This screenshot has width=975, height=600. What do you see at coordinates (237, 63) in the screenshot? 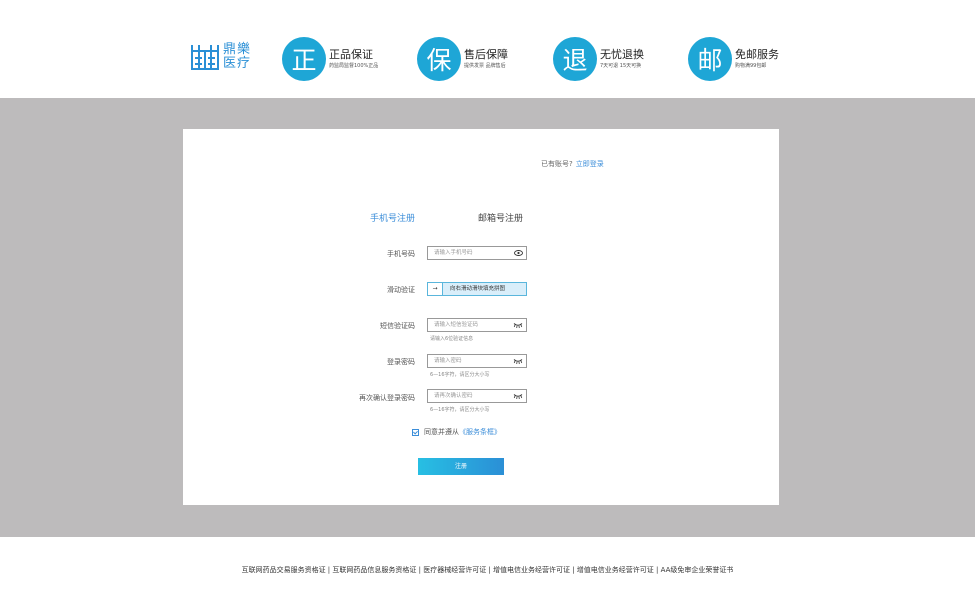
I see `logo-line2: 医疗` at bounding box center [237, 63].